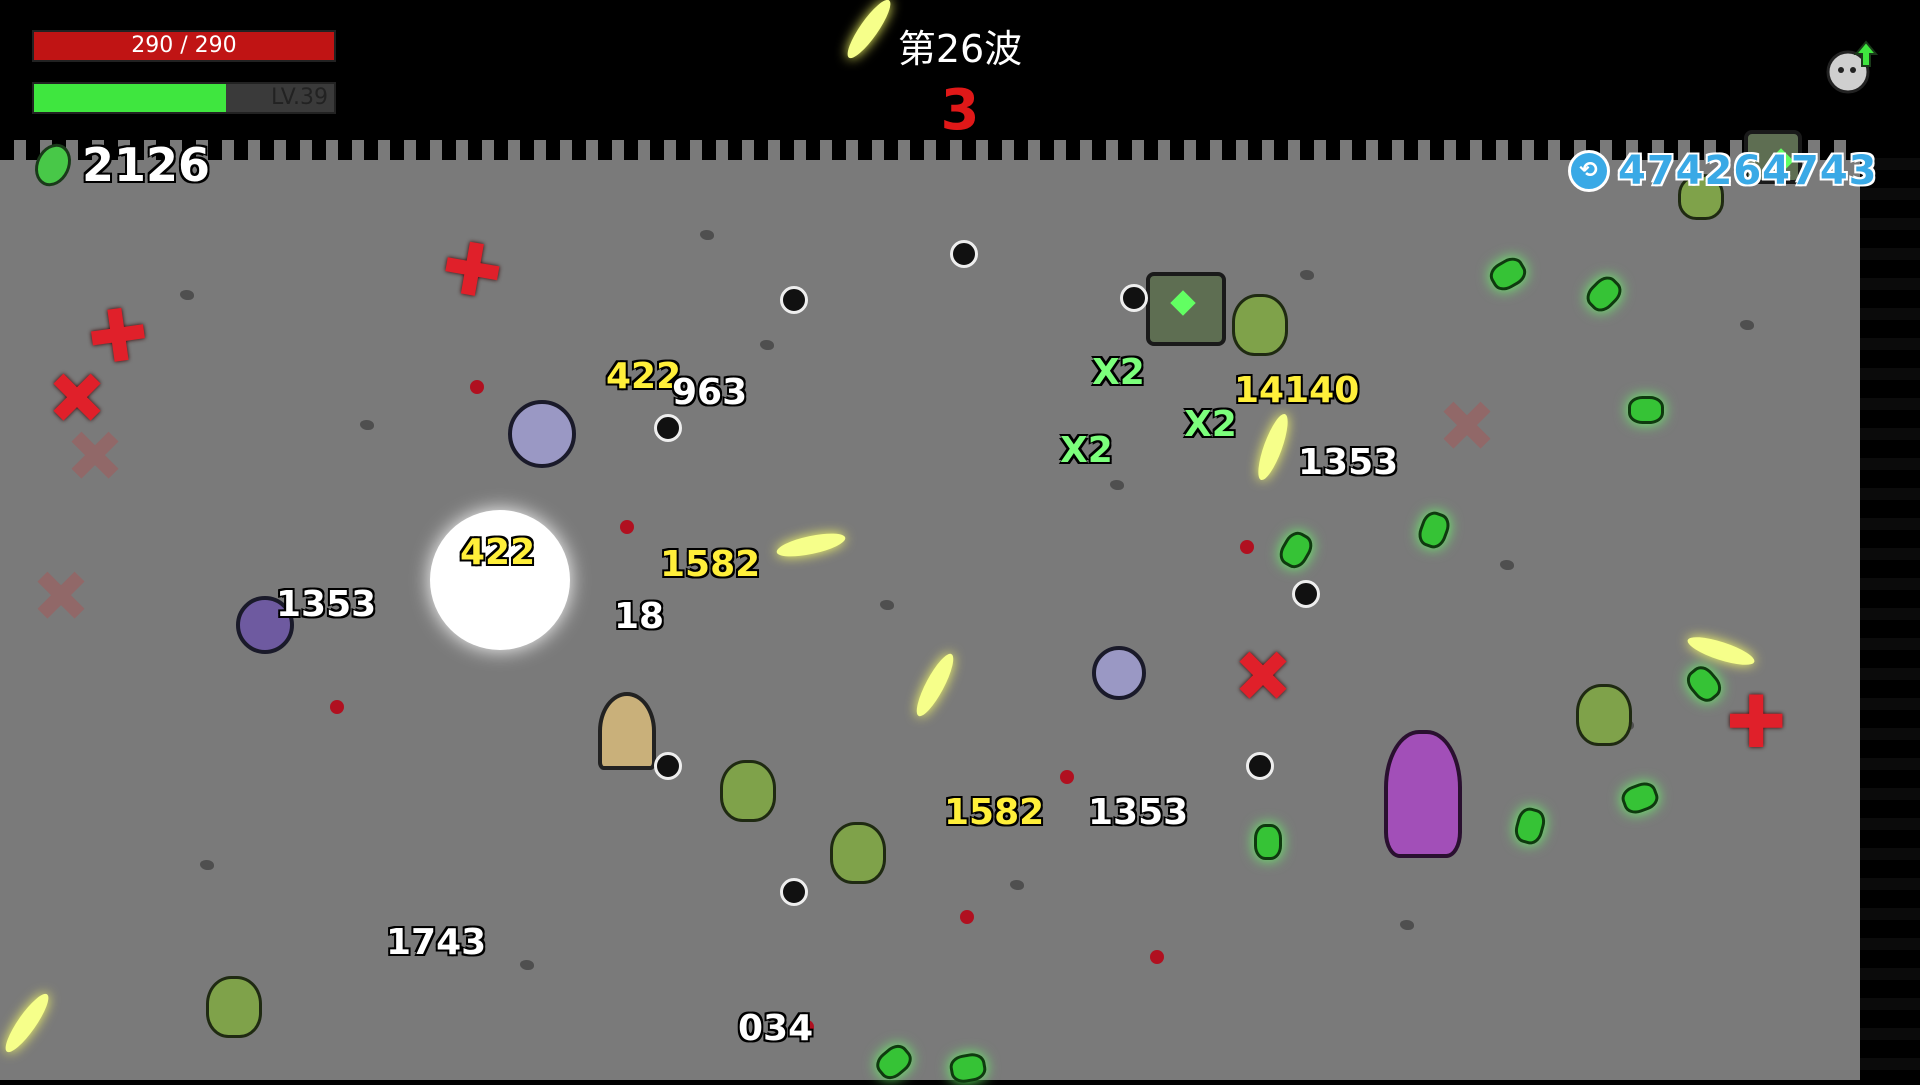 This screenshot has width=1920, height=1085. Describe the element at coordinates (184, 98) in the screenshot. I see `xp-bar: LV.39` at that location.